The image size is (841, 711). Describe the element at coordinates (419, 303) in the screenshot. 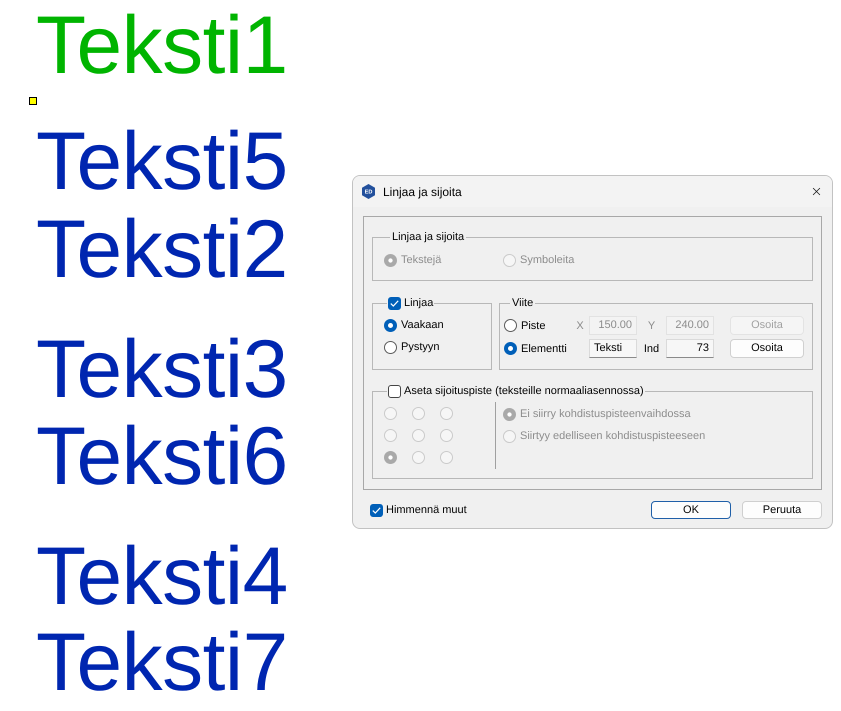

I see `checkbox-label: Linjaa` at that location.